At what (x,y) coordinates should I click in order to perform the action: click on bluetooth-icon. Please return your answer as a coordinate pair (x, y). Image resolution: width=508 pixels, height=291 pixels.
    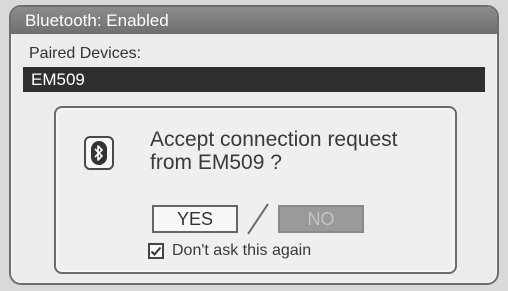
    Looking at the image, I should click on (99, 153).